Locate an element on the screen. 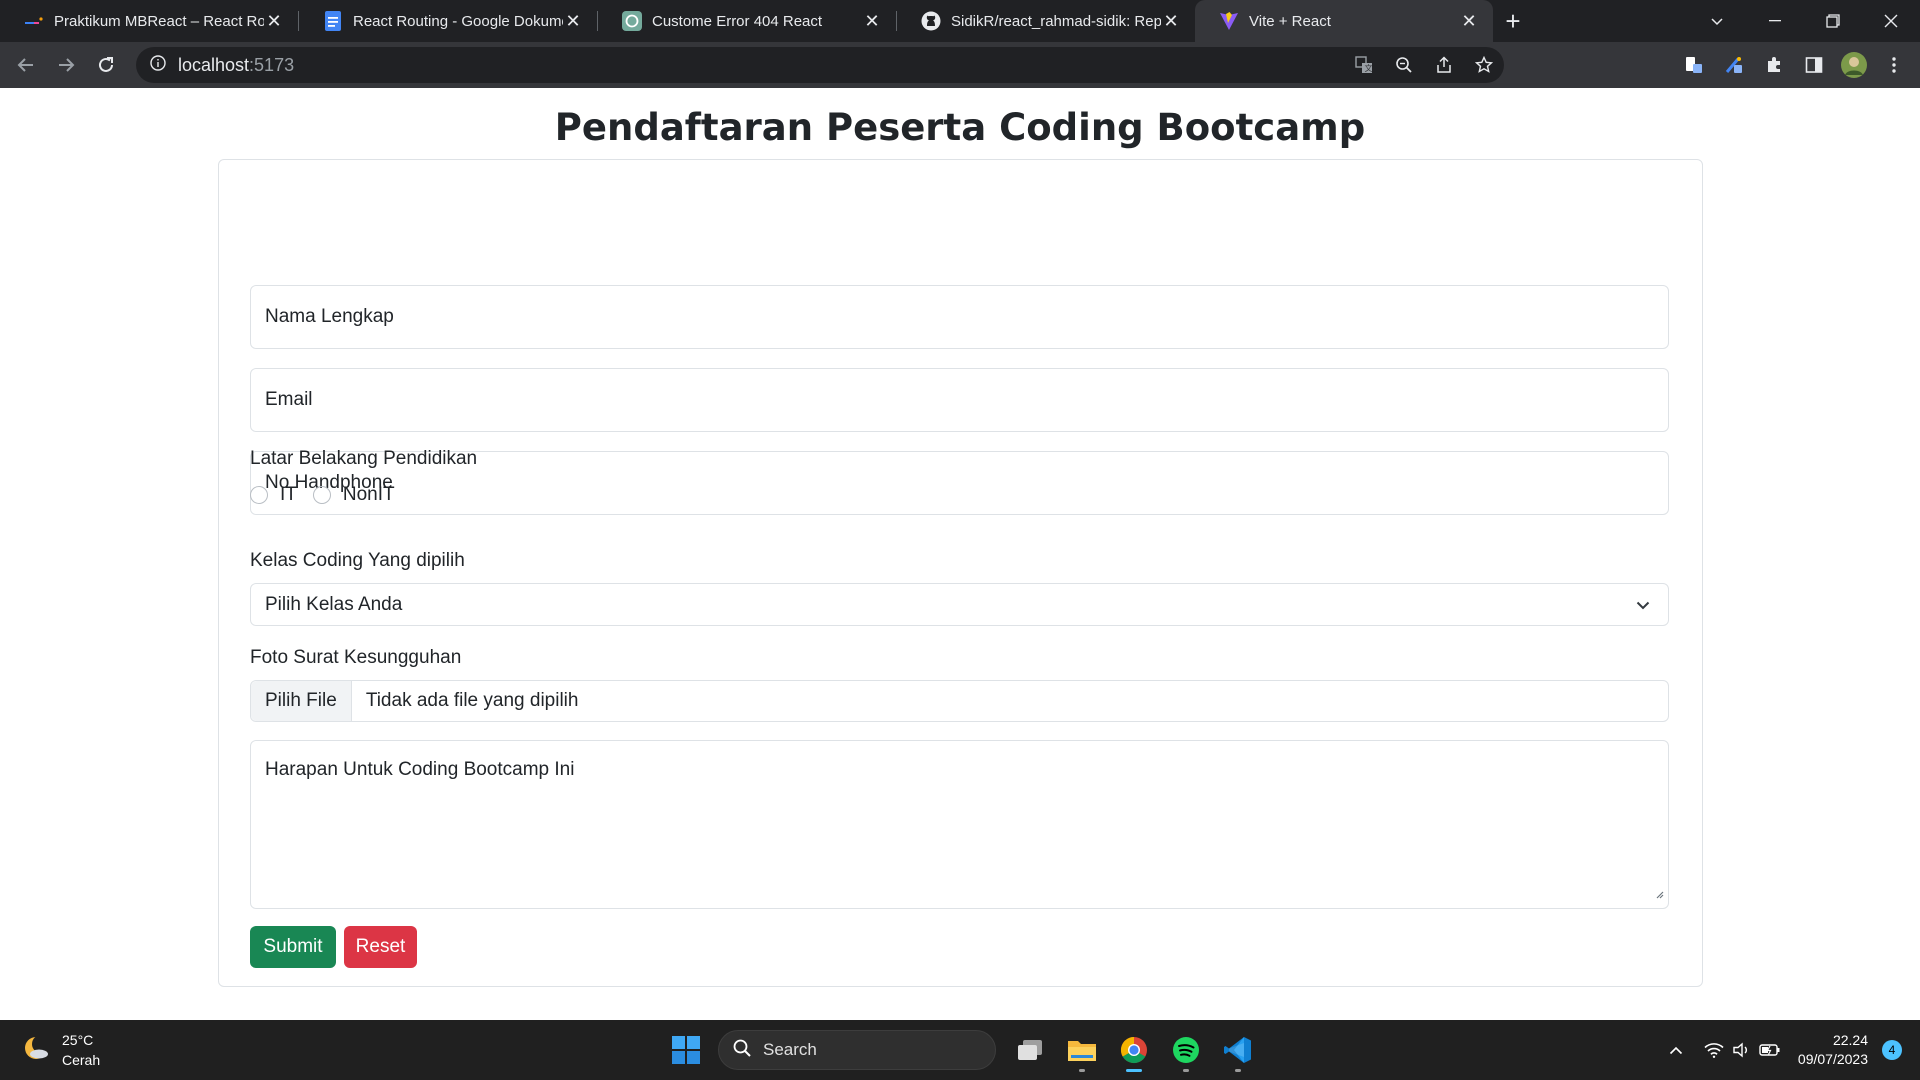 Image resolution: width=1920 pixels, height=1080 pixels. tab-praktikum: Praktikum MBReact – React Routi ✕ is located at coordinates (149, 21).